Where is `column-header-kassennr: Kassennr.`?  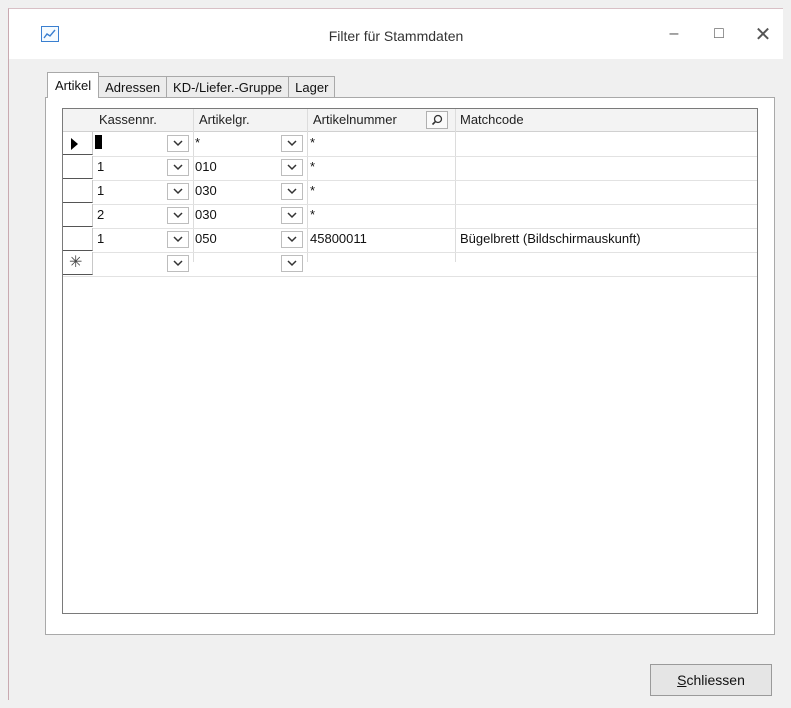
column-header-kassennr: Kassennr. is located at coordinates (128, 119).